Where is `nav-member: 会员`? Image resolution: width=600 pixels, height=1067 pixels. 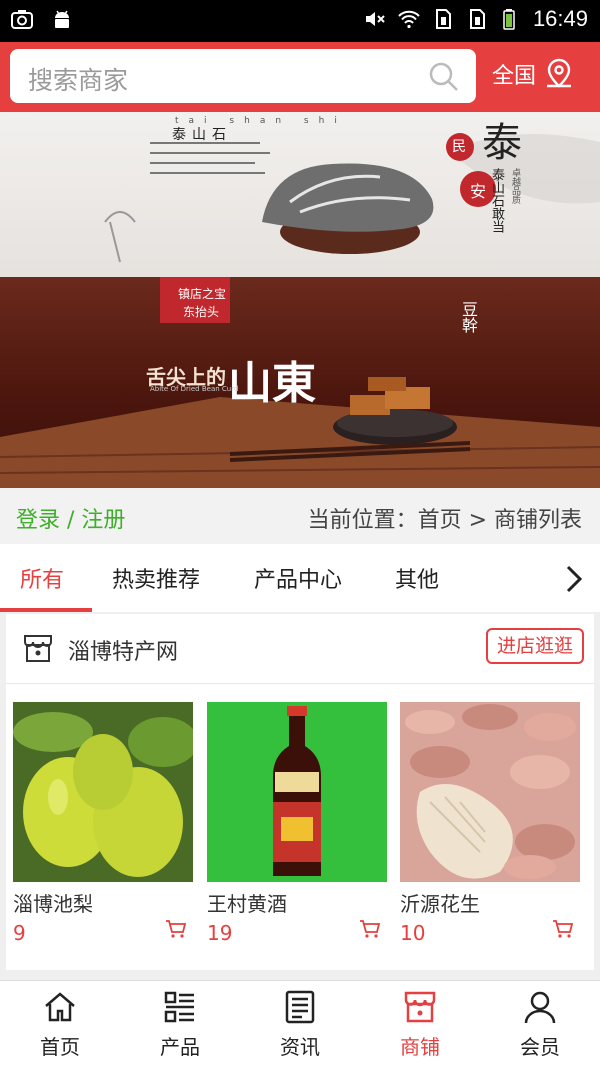 nav-member: 会员 is located at coordinates (540, 1024).